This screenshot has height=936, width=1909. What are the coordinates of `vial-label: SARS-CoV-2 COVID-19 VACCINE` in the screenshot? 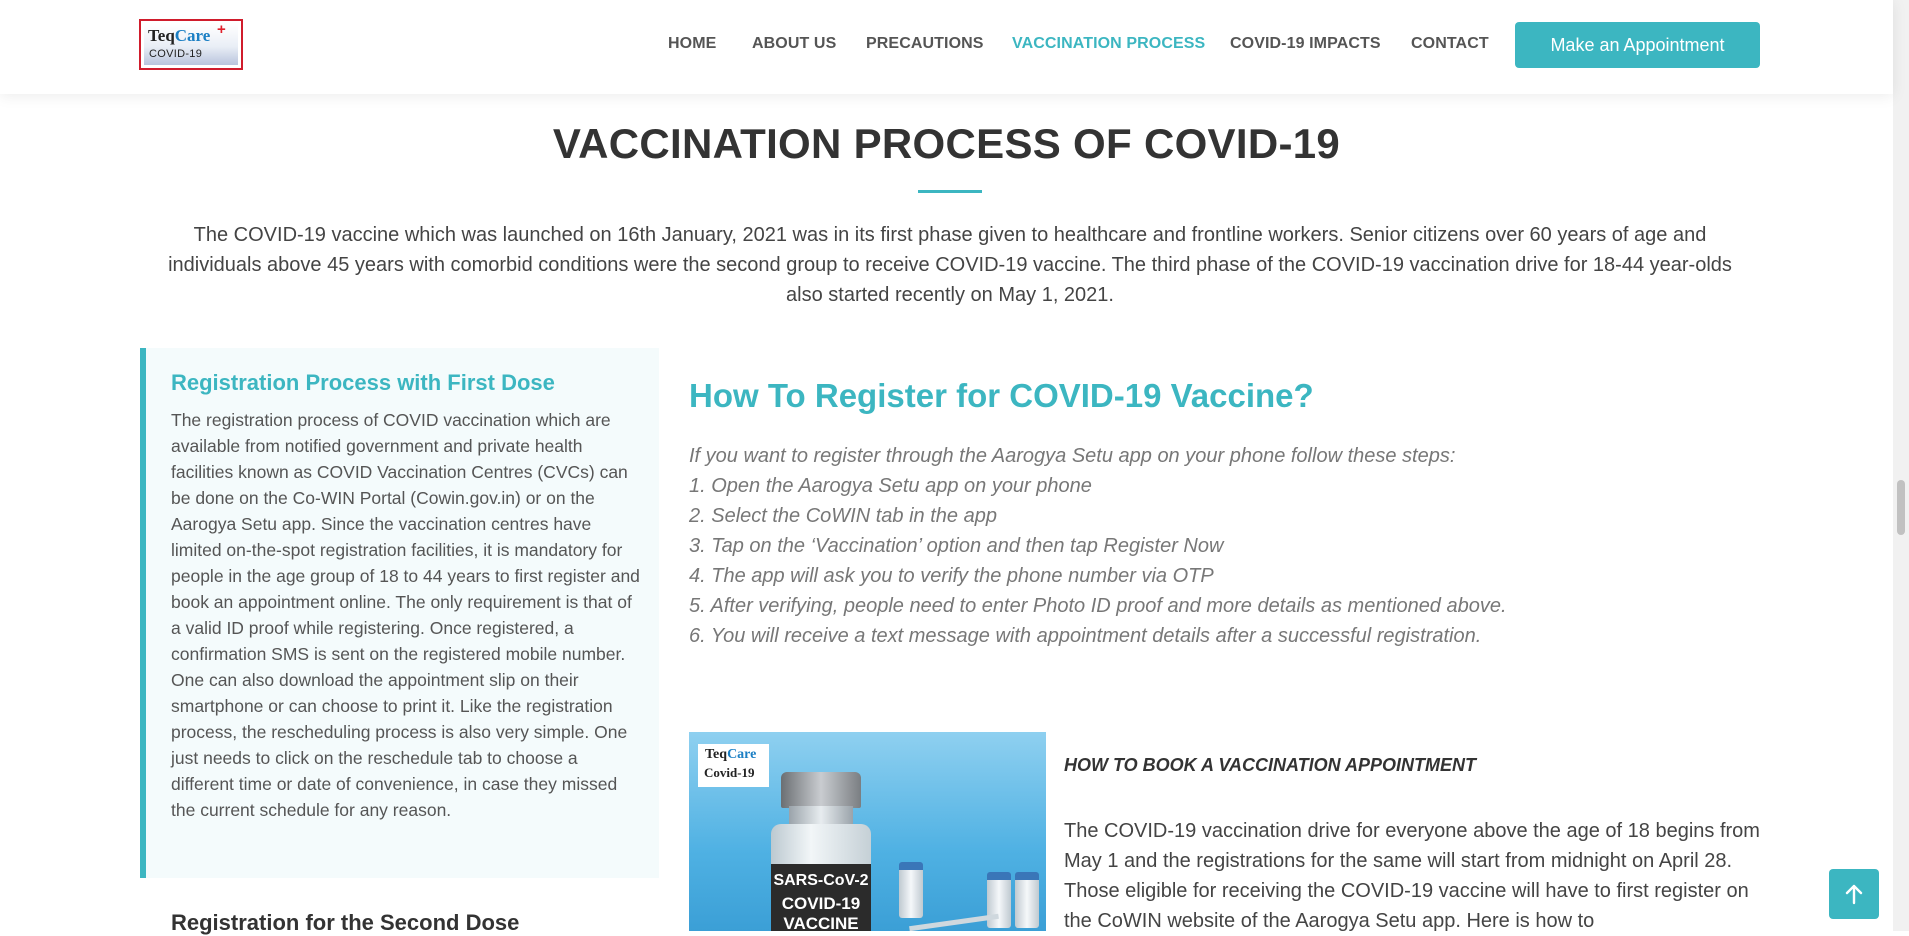 It's located at (821, 897).